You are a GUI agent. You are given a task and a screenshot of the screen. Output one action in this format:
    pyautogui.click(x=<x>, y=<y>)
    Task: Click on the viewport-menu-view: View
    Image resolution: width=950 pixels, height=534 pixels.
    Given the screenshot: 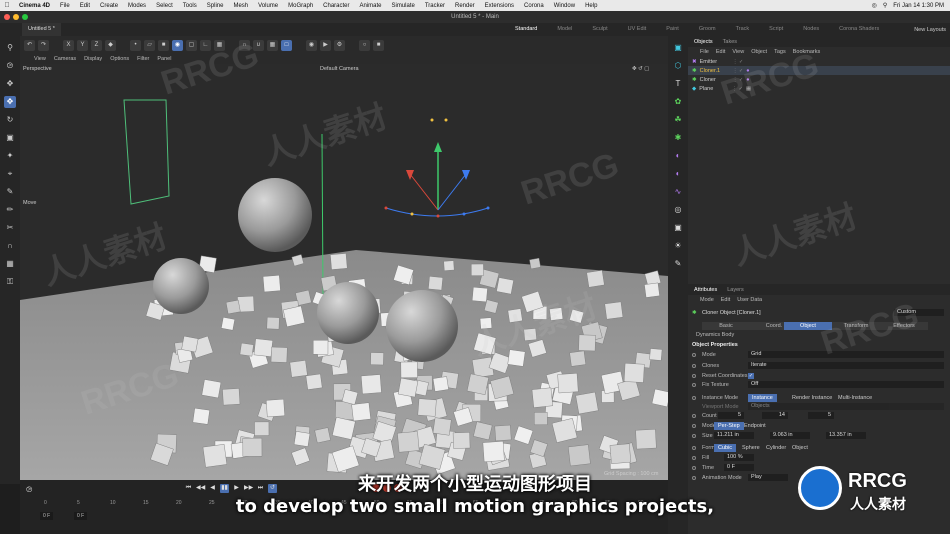 What is the action you would take?
    pyautogui.click(x=40, y=59)
    